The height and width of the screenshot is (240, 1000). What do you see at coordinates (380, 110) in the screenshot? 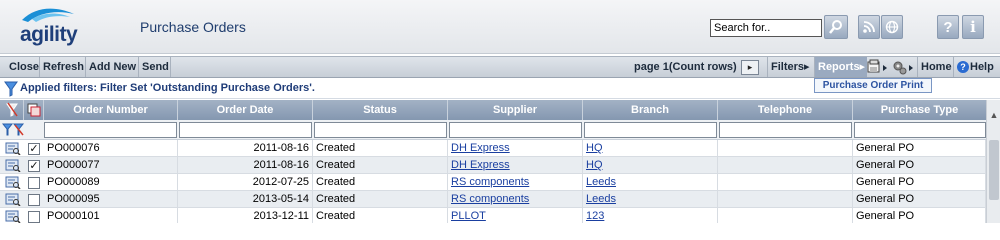
I see `column-header-status: Status` at bounding box center [380, 110].